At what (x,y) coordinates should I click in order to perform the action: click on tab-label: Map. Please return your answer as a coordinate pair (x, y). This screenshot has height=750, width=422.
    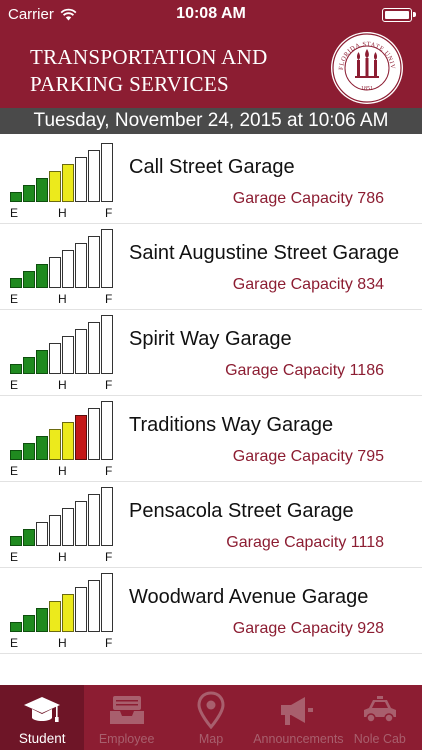
    Looking at the image, I should click on (211, 739).